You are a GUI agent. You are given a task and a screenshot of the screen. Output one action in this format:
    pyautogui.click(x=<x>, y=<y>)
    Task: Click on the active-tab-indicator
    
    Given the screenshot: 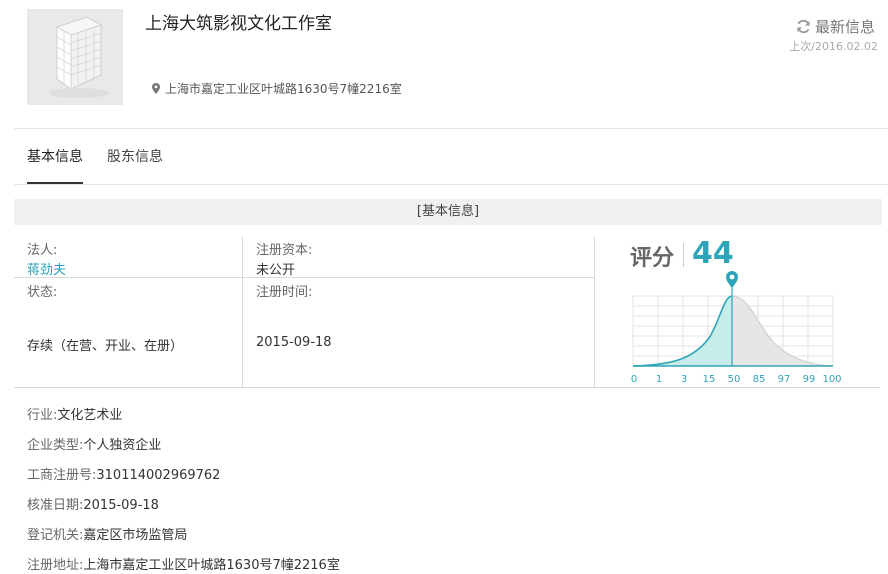 What is the action you would take?
    pyautogui.click(x=55, y=183)
    